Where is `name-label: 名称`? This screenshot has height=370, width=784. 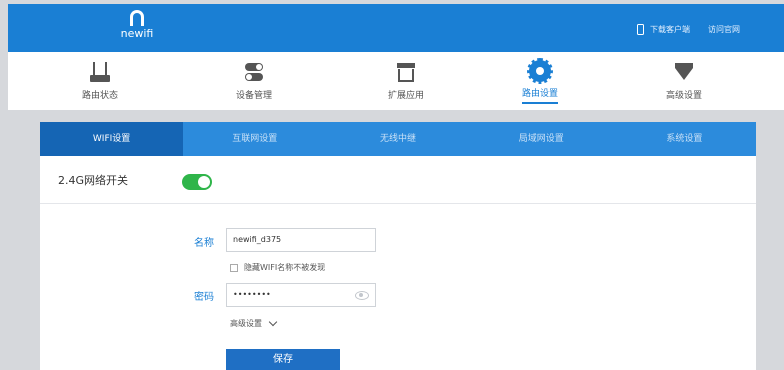 name-label: 名称 is located at coordinates (204, 243).